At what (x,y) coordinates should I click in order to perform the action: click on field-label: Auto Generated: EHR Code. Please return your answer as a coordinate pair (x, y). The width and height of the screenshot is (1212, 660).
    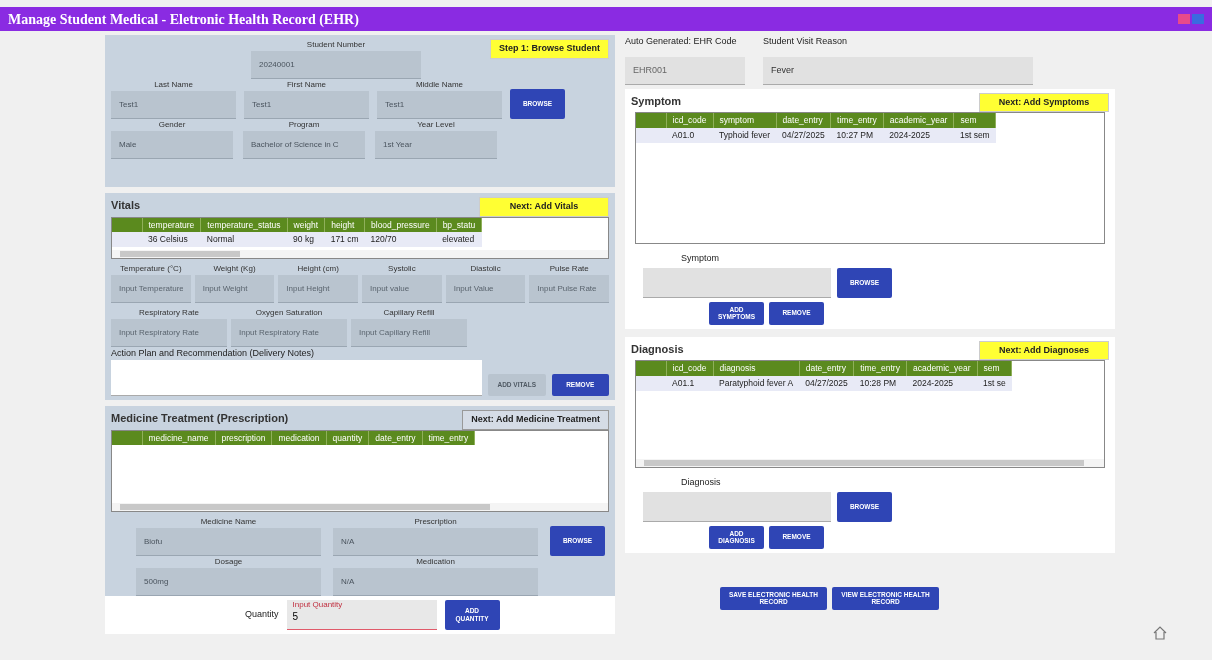
    Looking at the image, I should click on (681, 41).